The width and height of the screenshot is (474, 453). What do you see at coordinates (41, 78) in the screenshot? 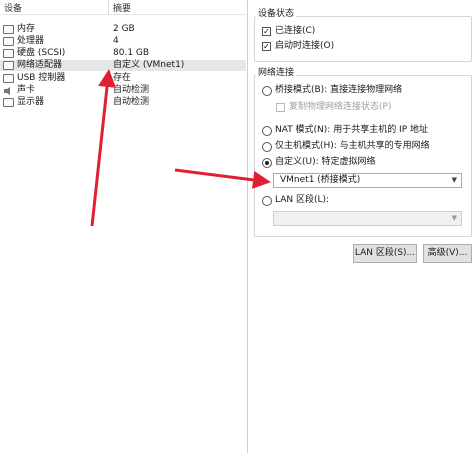
I see `device-name: USB 控制器` at bounding box center [41, 78].